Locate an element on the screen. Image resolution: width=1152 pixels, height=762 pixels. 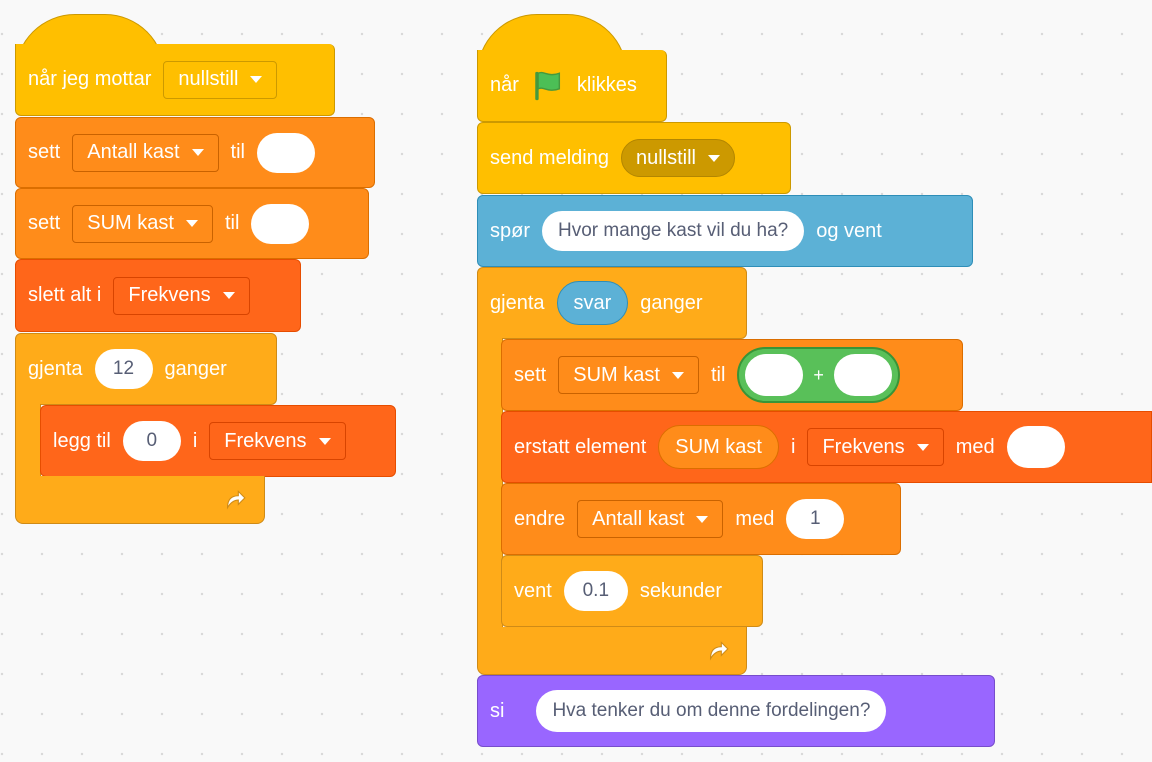
answer-reporter: svar is located at coordinates (592, 303).